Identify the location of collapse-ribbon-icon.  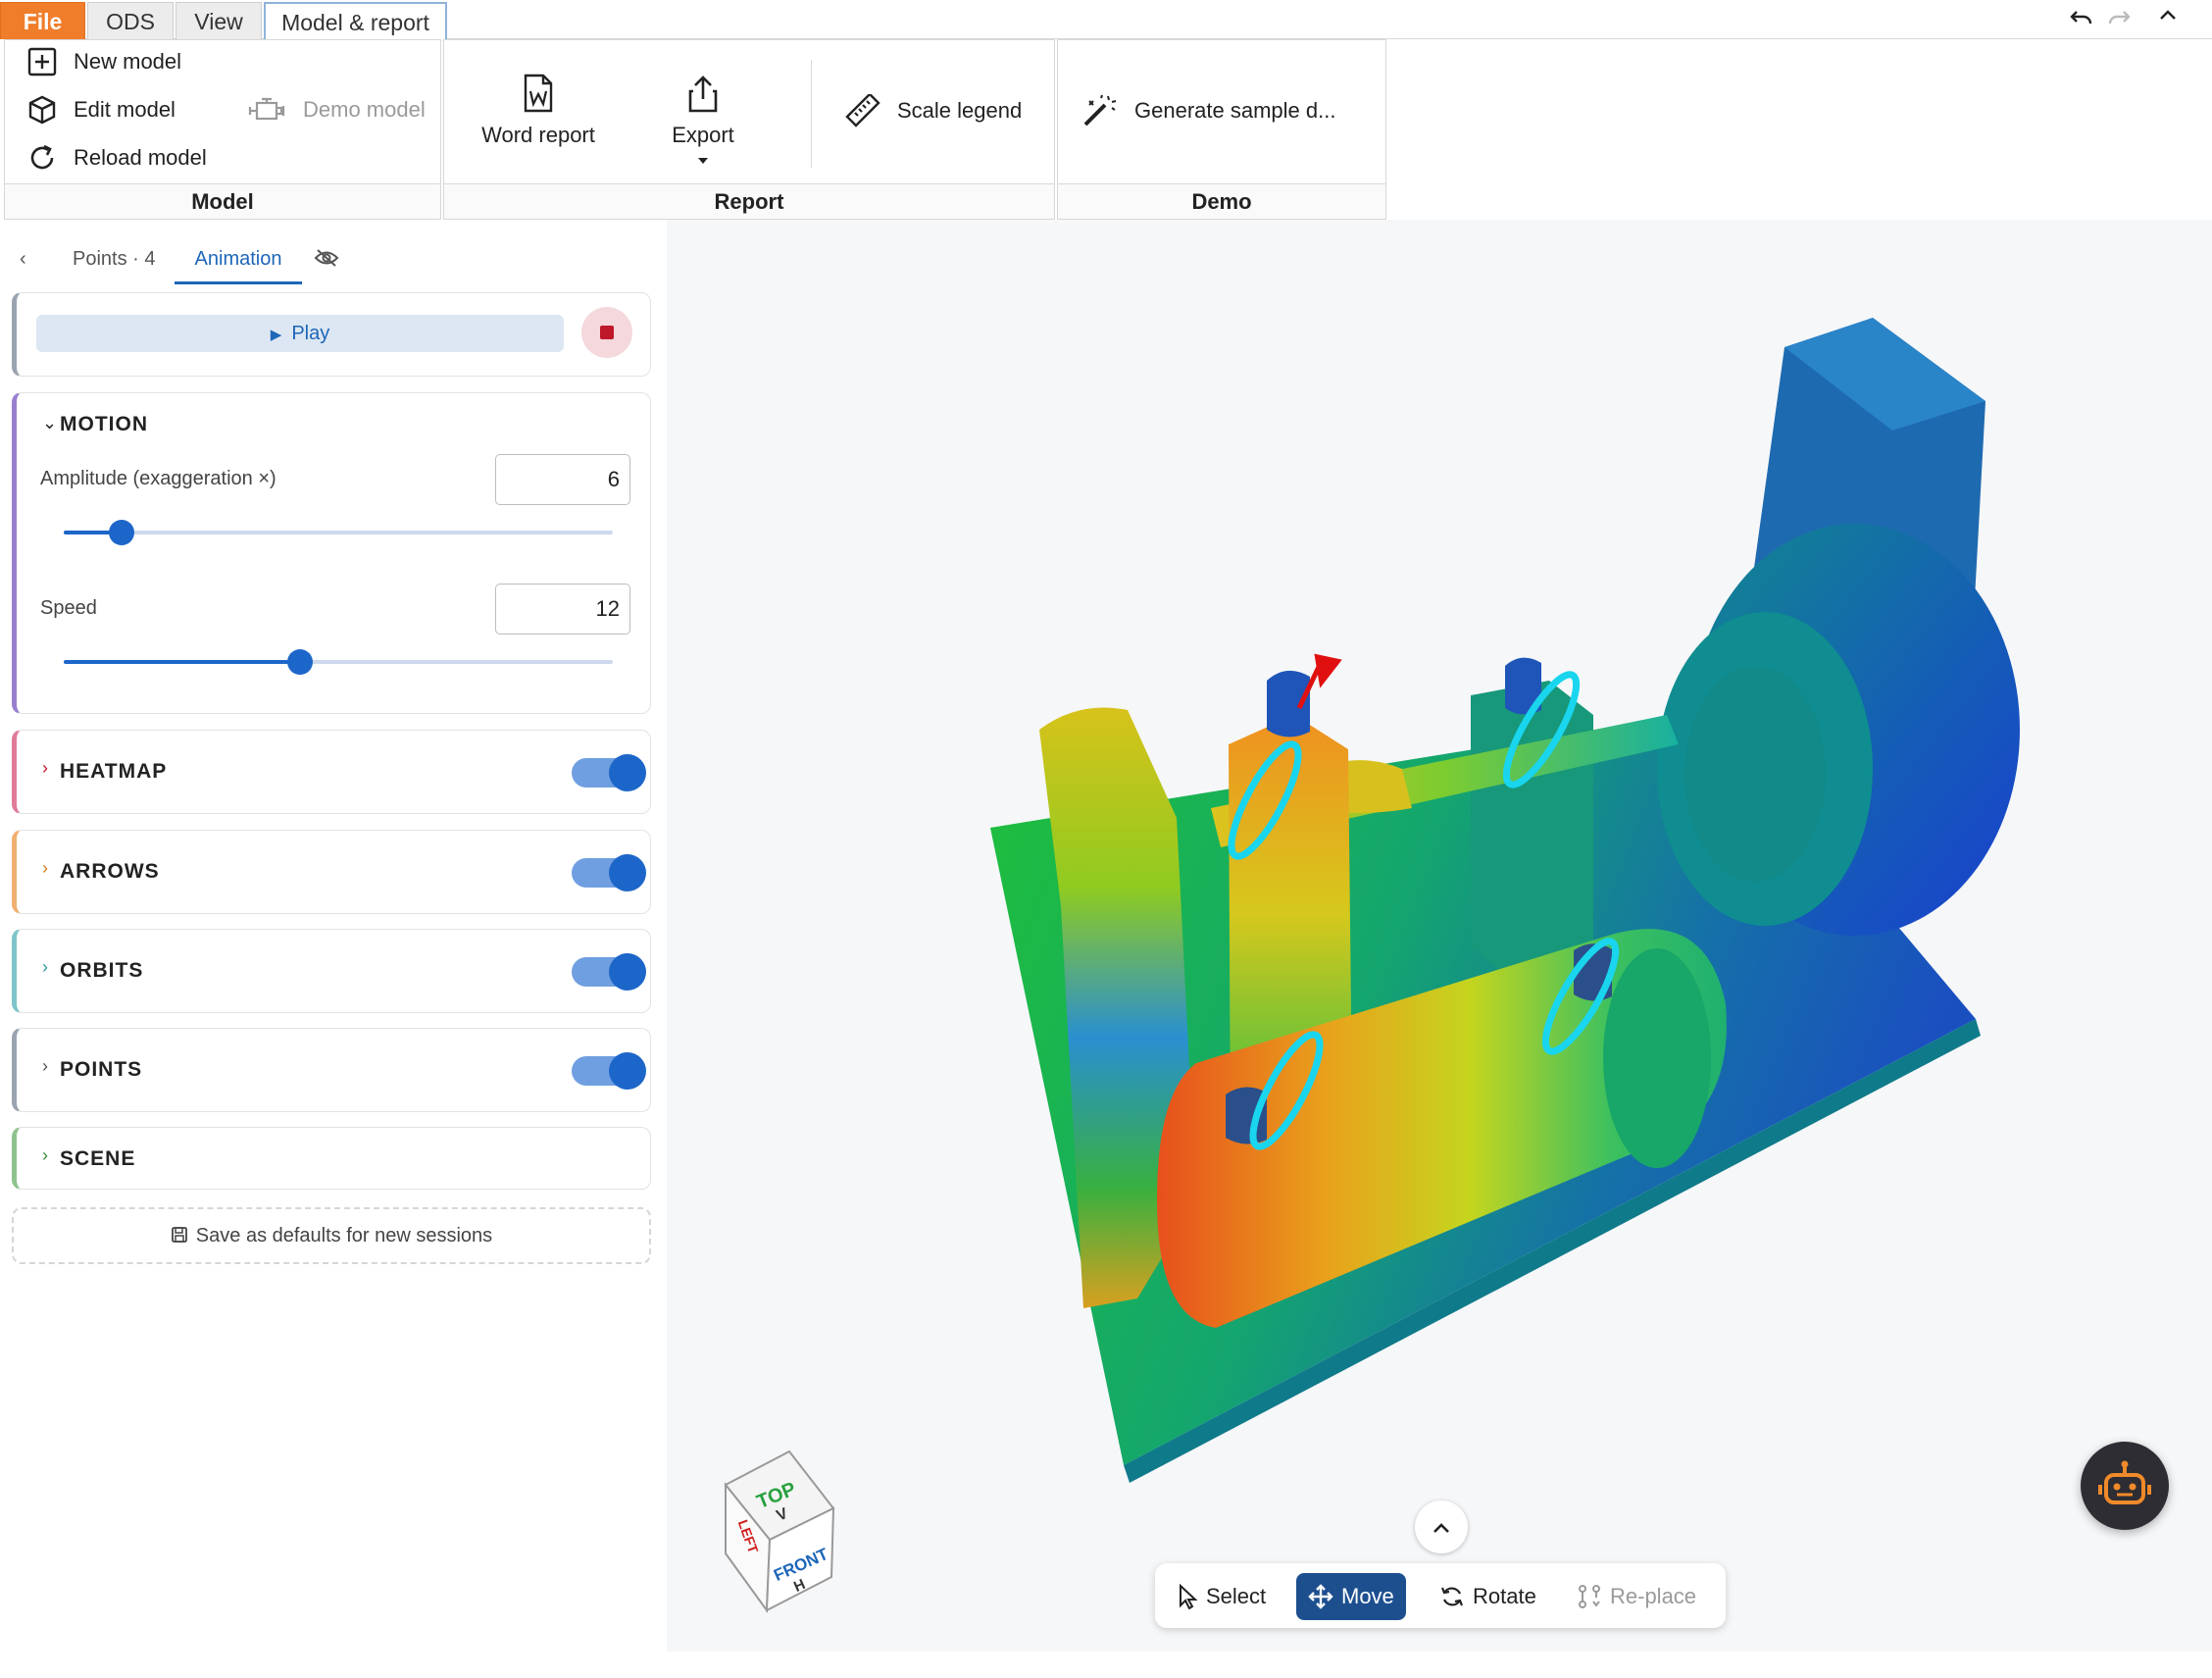
(2168, 18).